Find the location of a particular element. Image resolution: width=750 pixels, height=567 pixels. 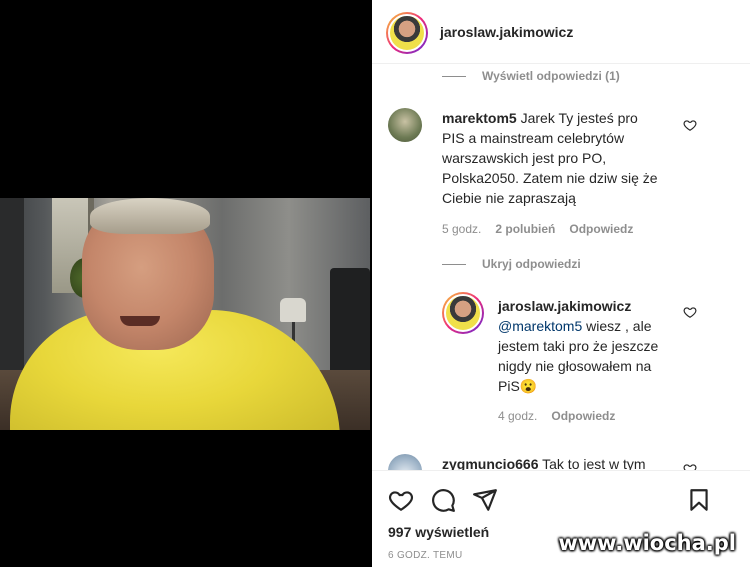

site-watermark: www.wiocha.pl is located at coordinates (647, 543).